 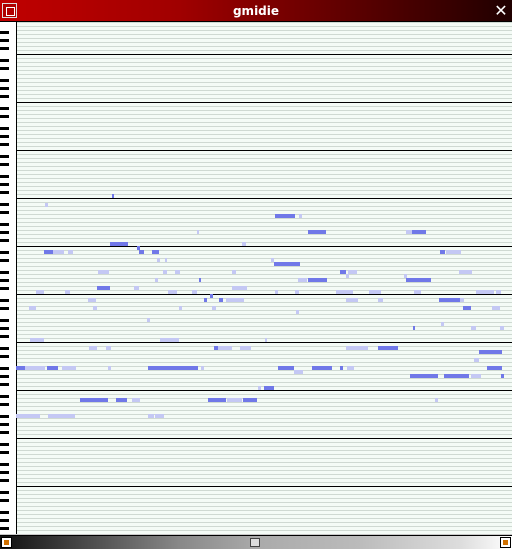 I want to click on scroll-right-arrow-icon, so click(x=505, y=542).